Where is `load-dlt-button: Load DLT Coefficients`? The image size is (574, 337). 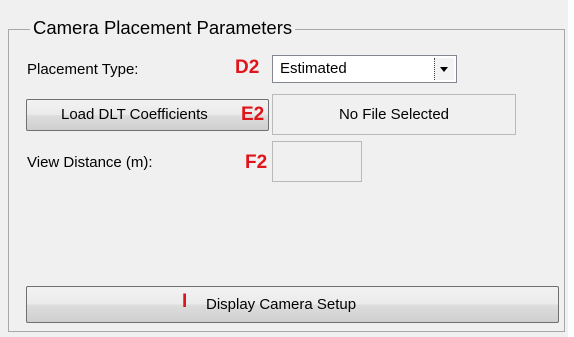
load-dlt-button: Load DLT Coefficients is located at coordinates (147, 115).